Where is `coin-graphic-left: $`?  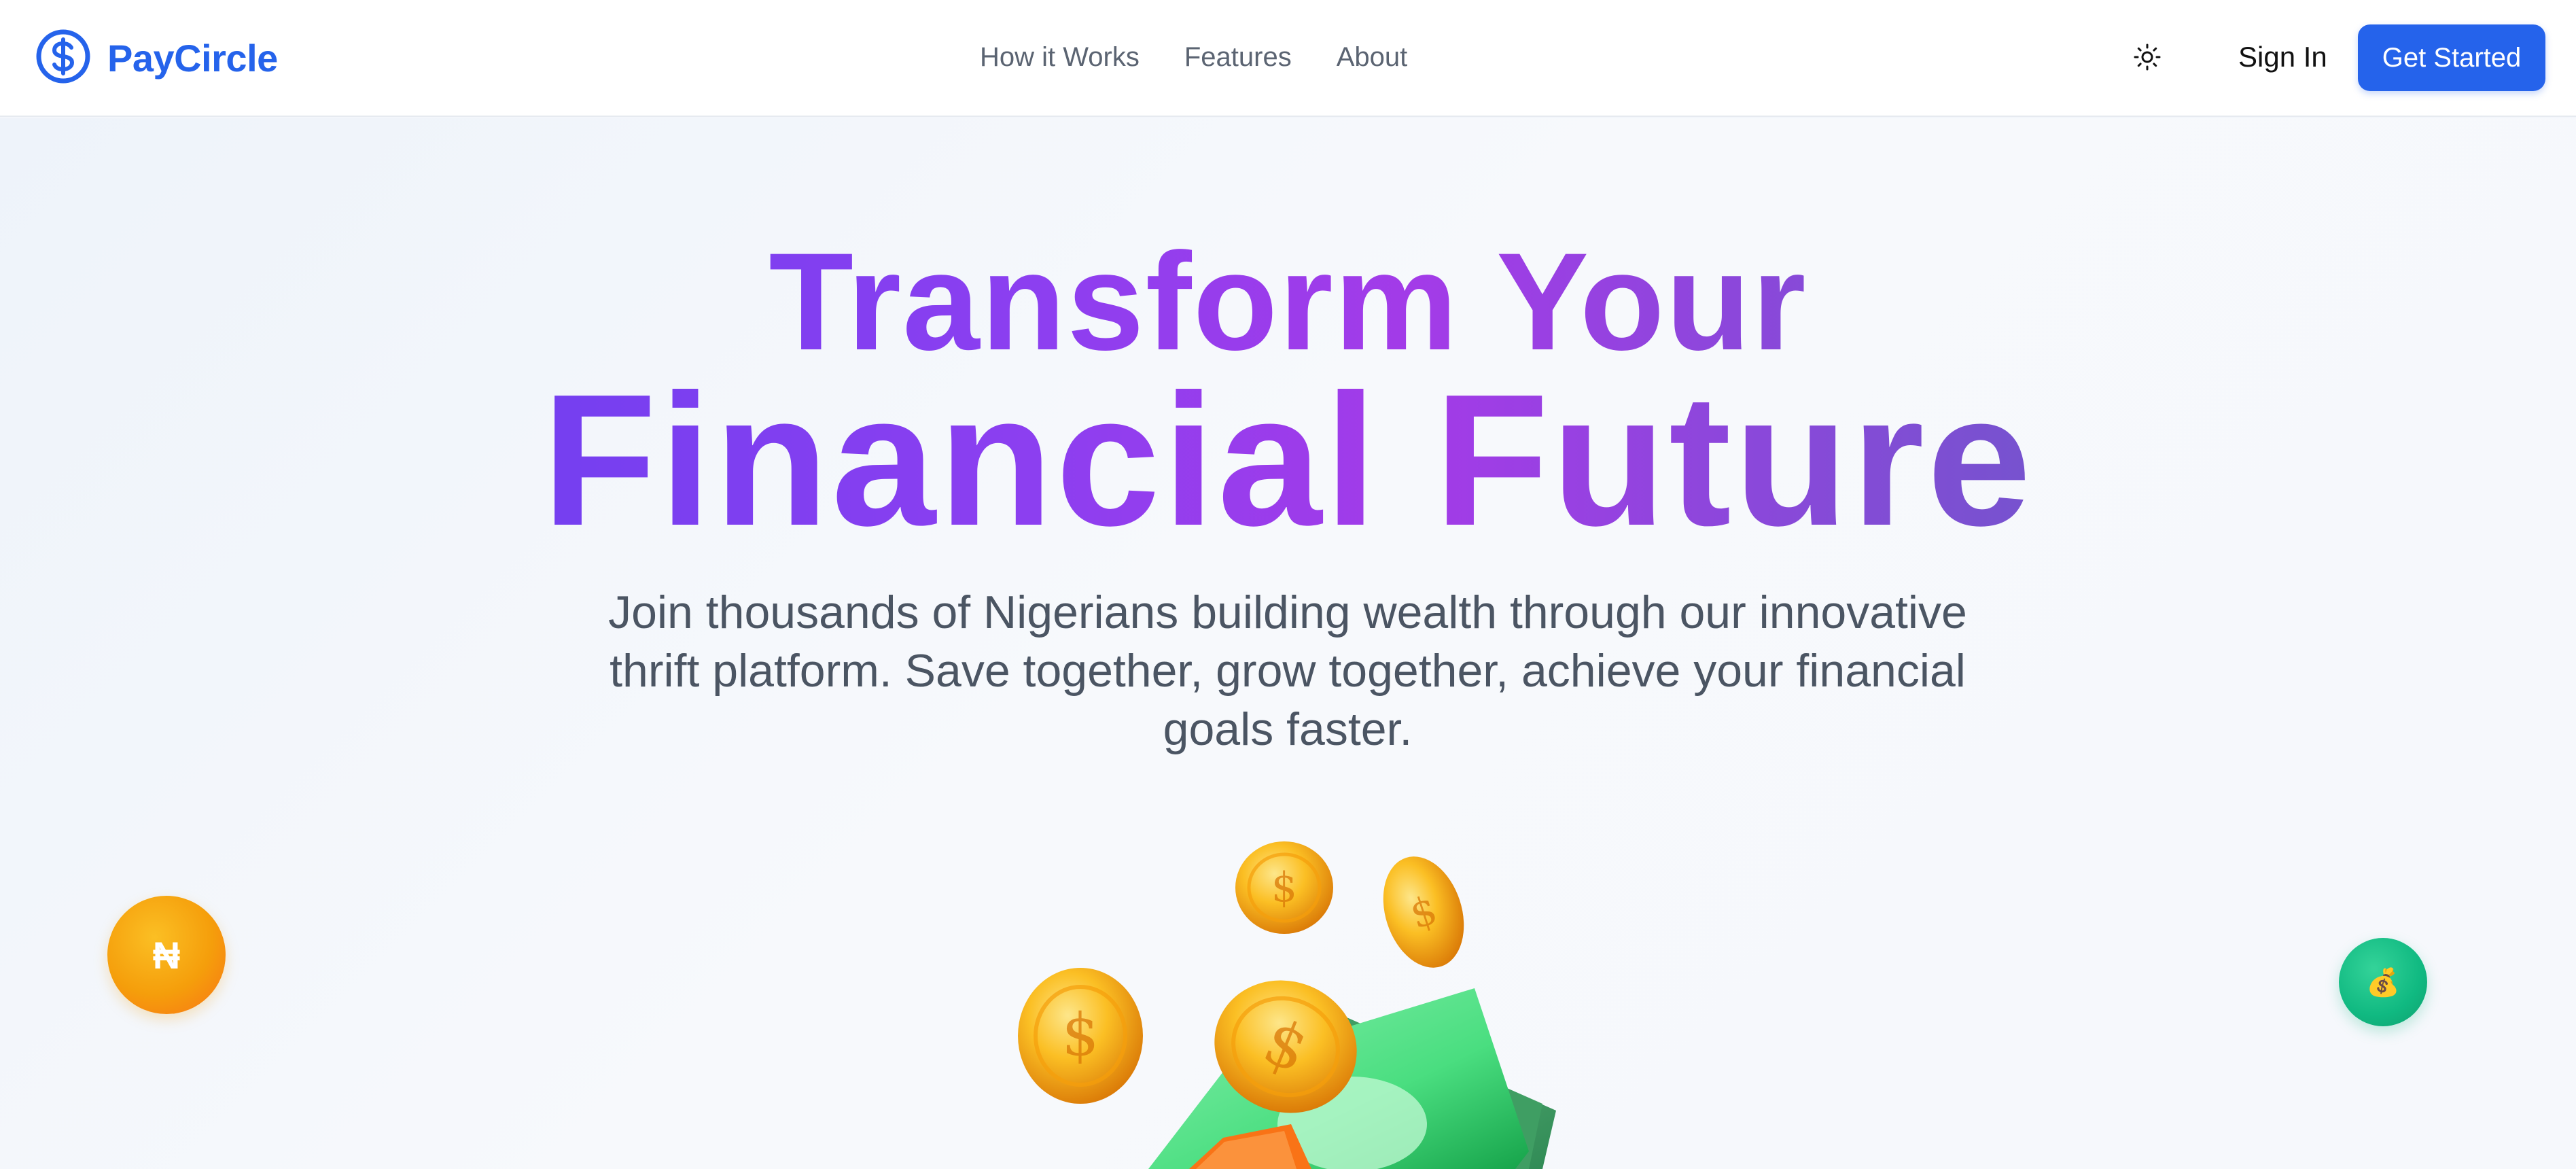 coin-graphic-left: $ is located at coordinates (1080, 1036).